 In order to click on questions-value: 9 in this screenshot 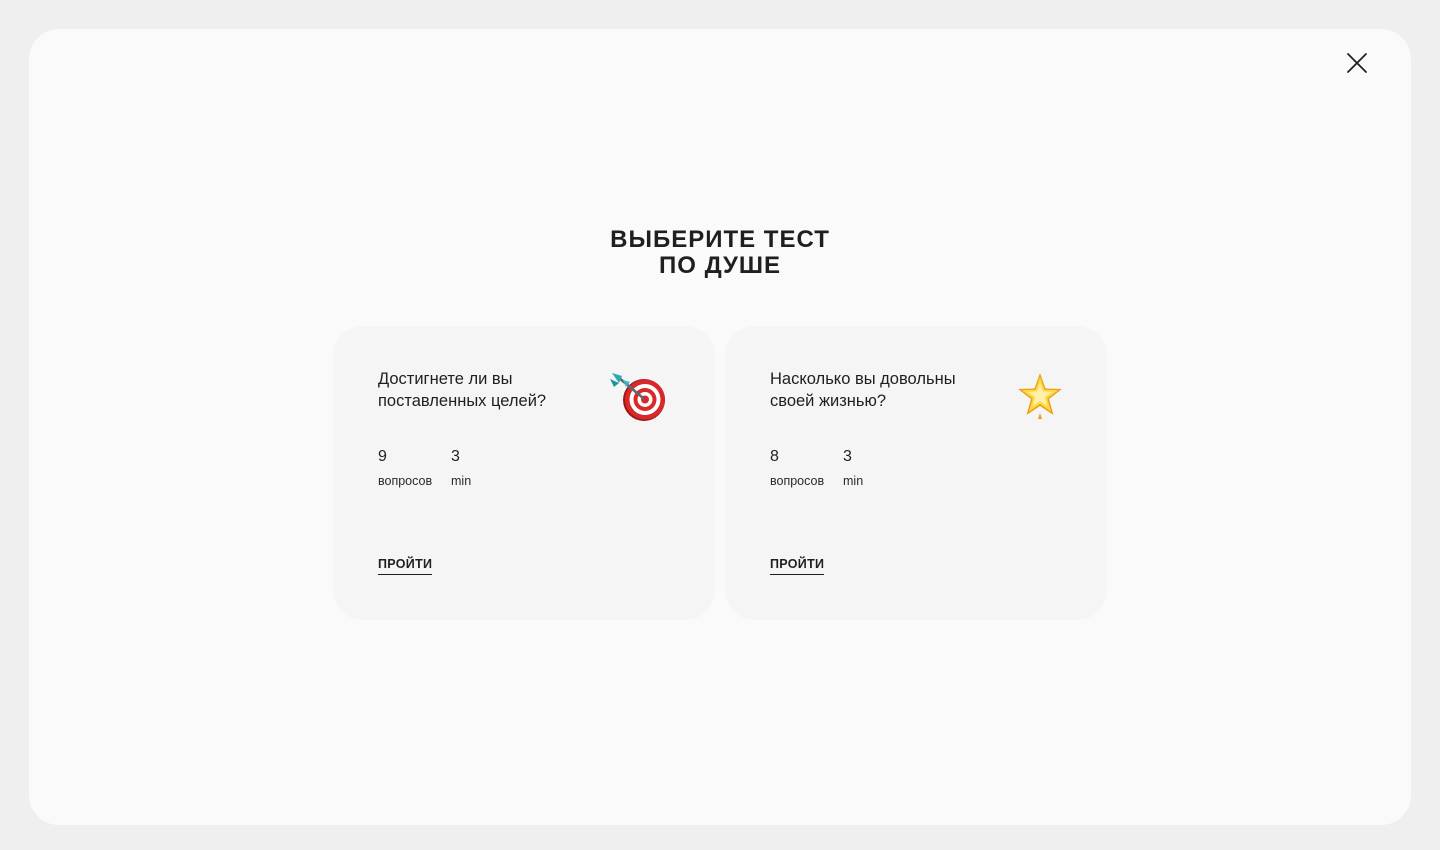, I will do `click(382, 456)`.